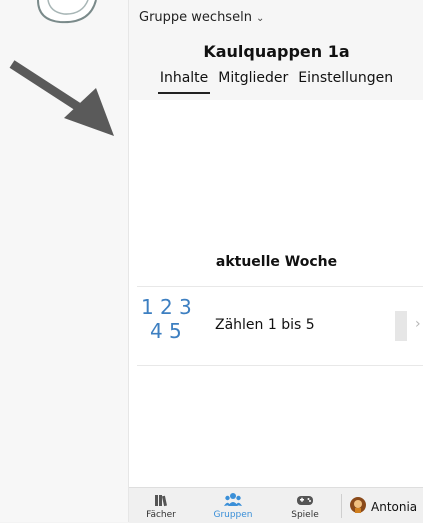  What do you see at coordinates (233, 515) in the screenshot?
I see `nav-label: Gruppen` at bounding box center [233, 515].